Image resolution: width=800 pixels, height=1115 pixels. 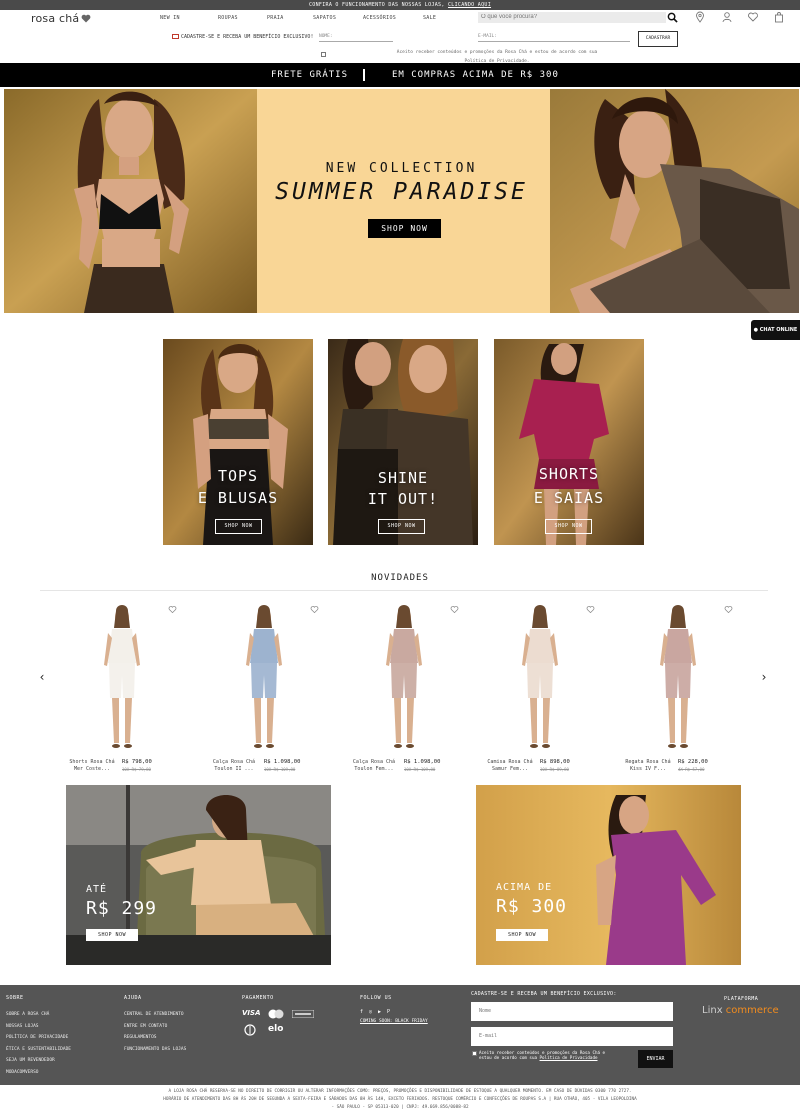 I want to click on promo-acima-de-300: ACIMA DE R$ 300 SHOP NOW, so click(x=608, y=875).